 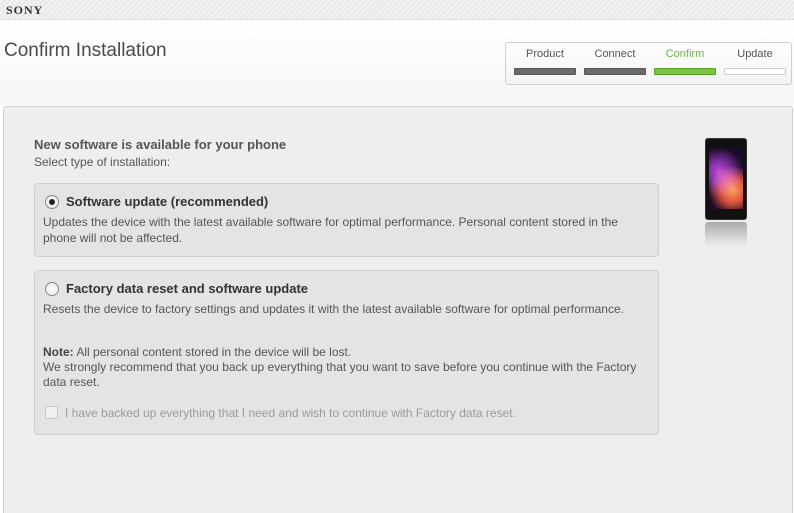 What do you see at coordinates (160, 144) in the screenshot?
I see `intro-title: New software is available for your phone` at bounding box center [160, 144].